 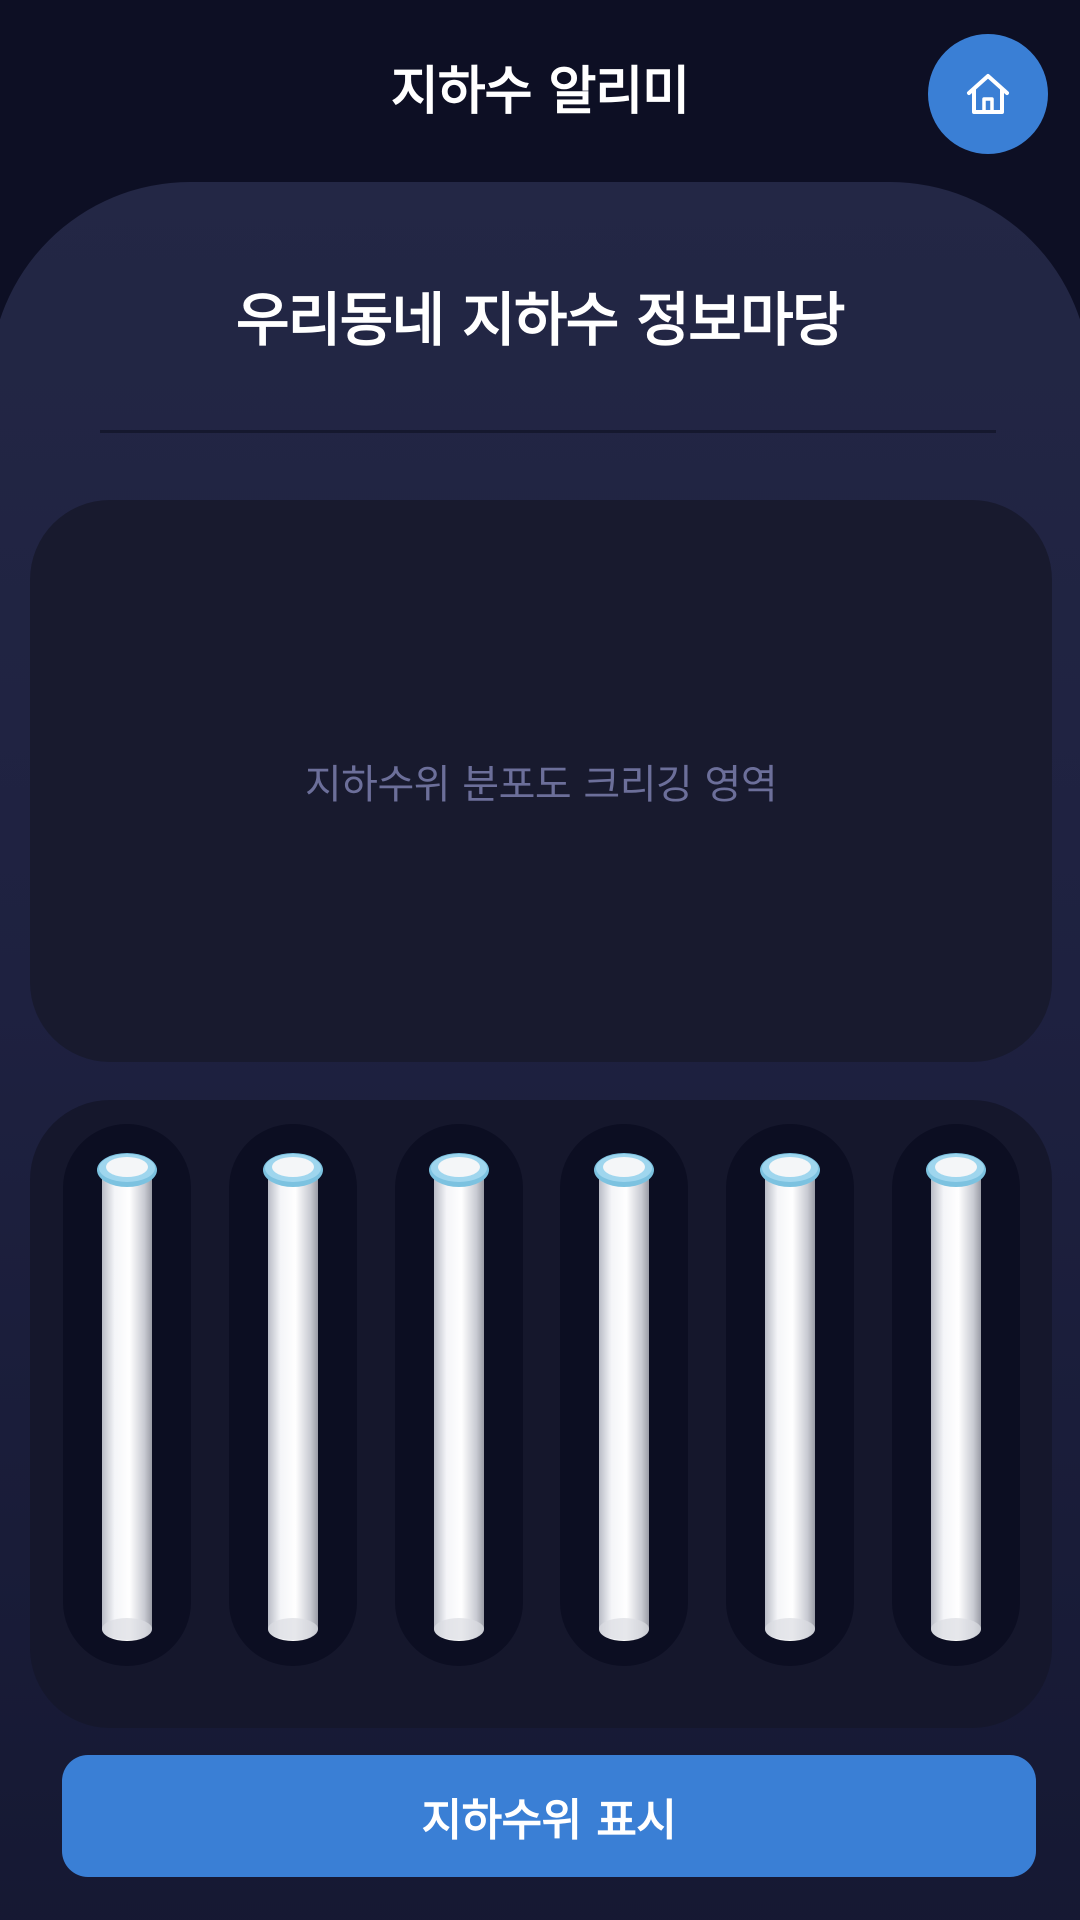 What do you see at coordinates (540, 92) in the screenshot?
I see `app-title: 지하수 알리미` at bounding box center [540, 92].